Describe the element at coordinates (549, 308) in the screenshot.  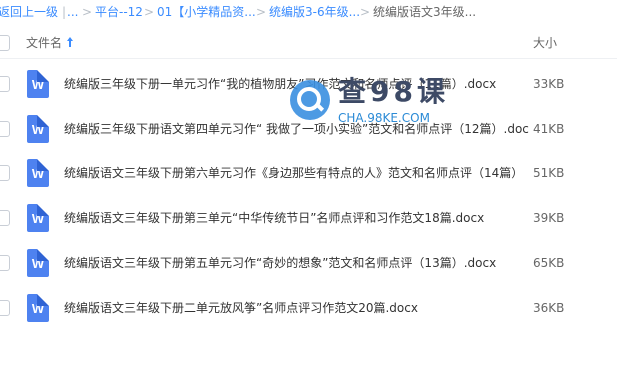
I see `file-size: 36KB` at that location.